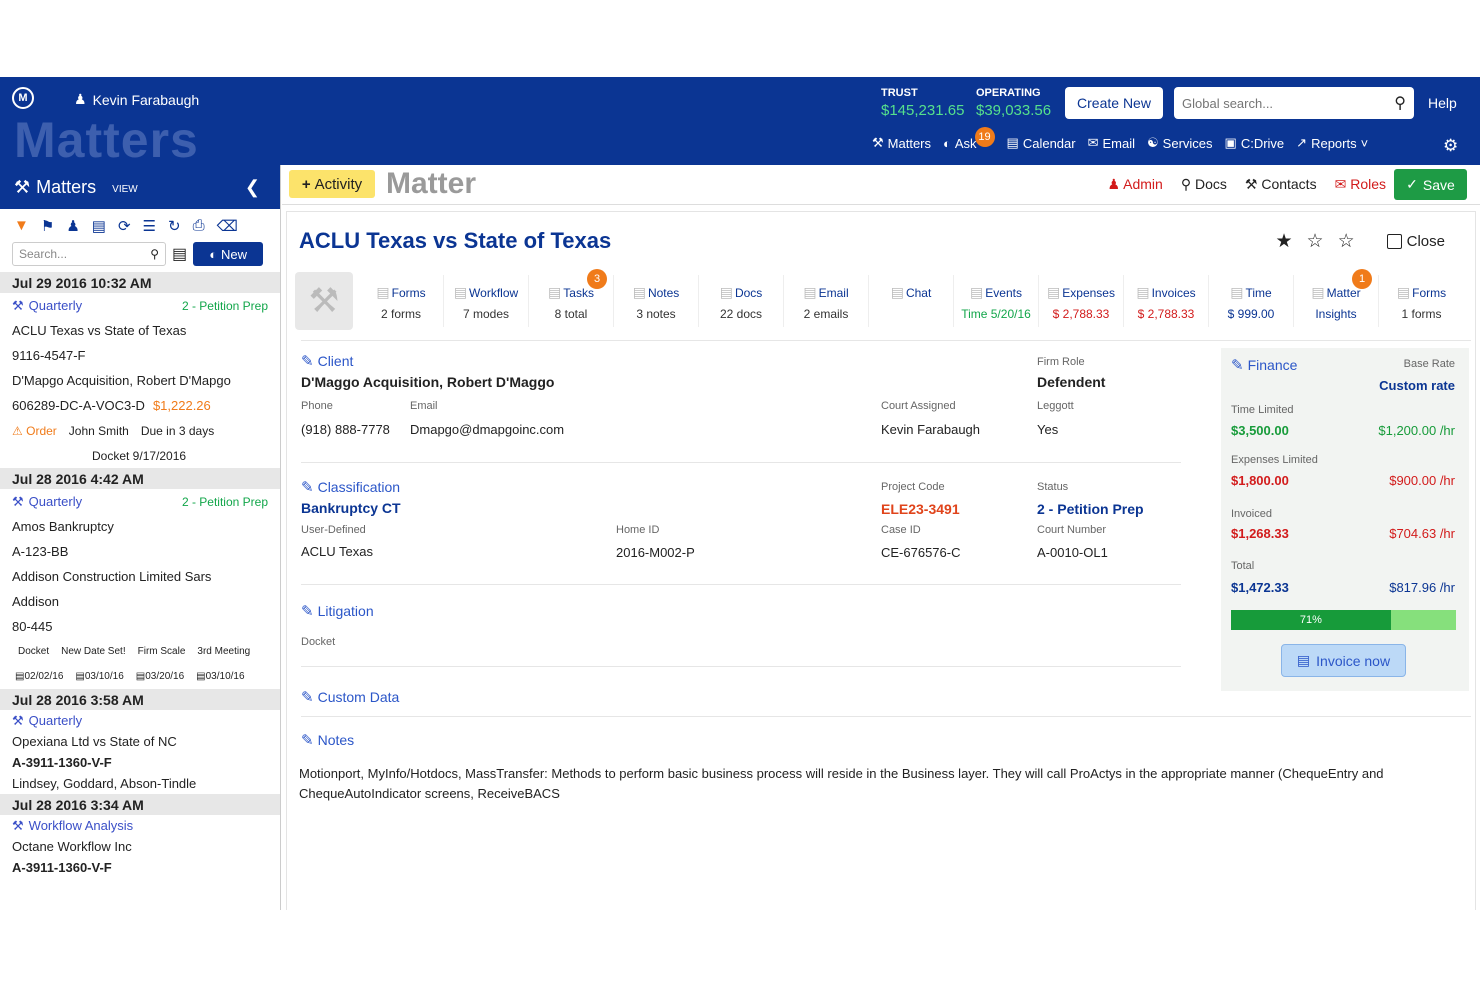 This screenshot has width=1480, height=987. Describe the element at coordinates (1281, 184) in the screenshot. I see `contacts-button: ⚒ Contacts` at that location.